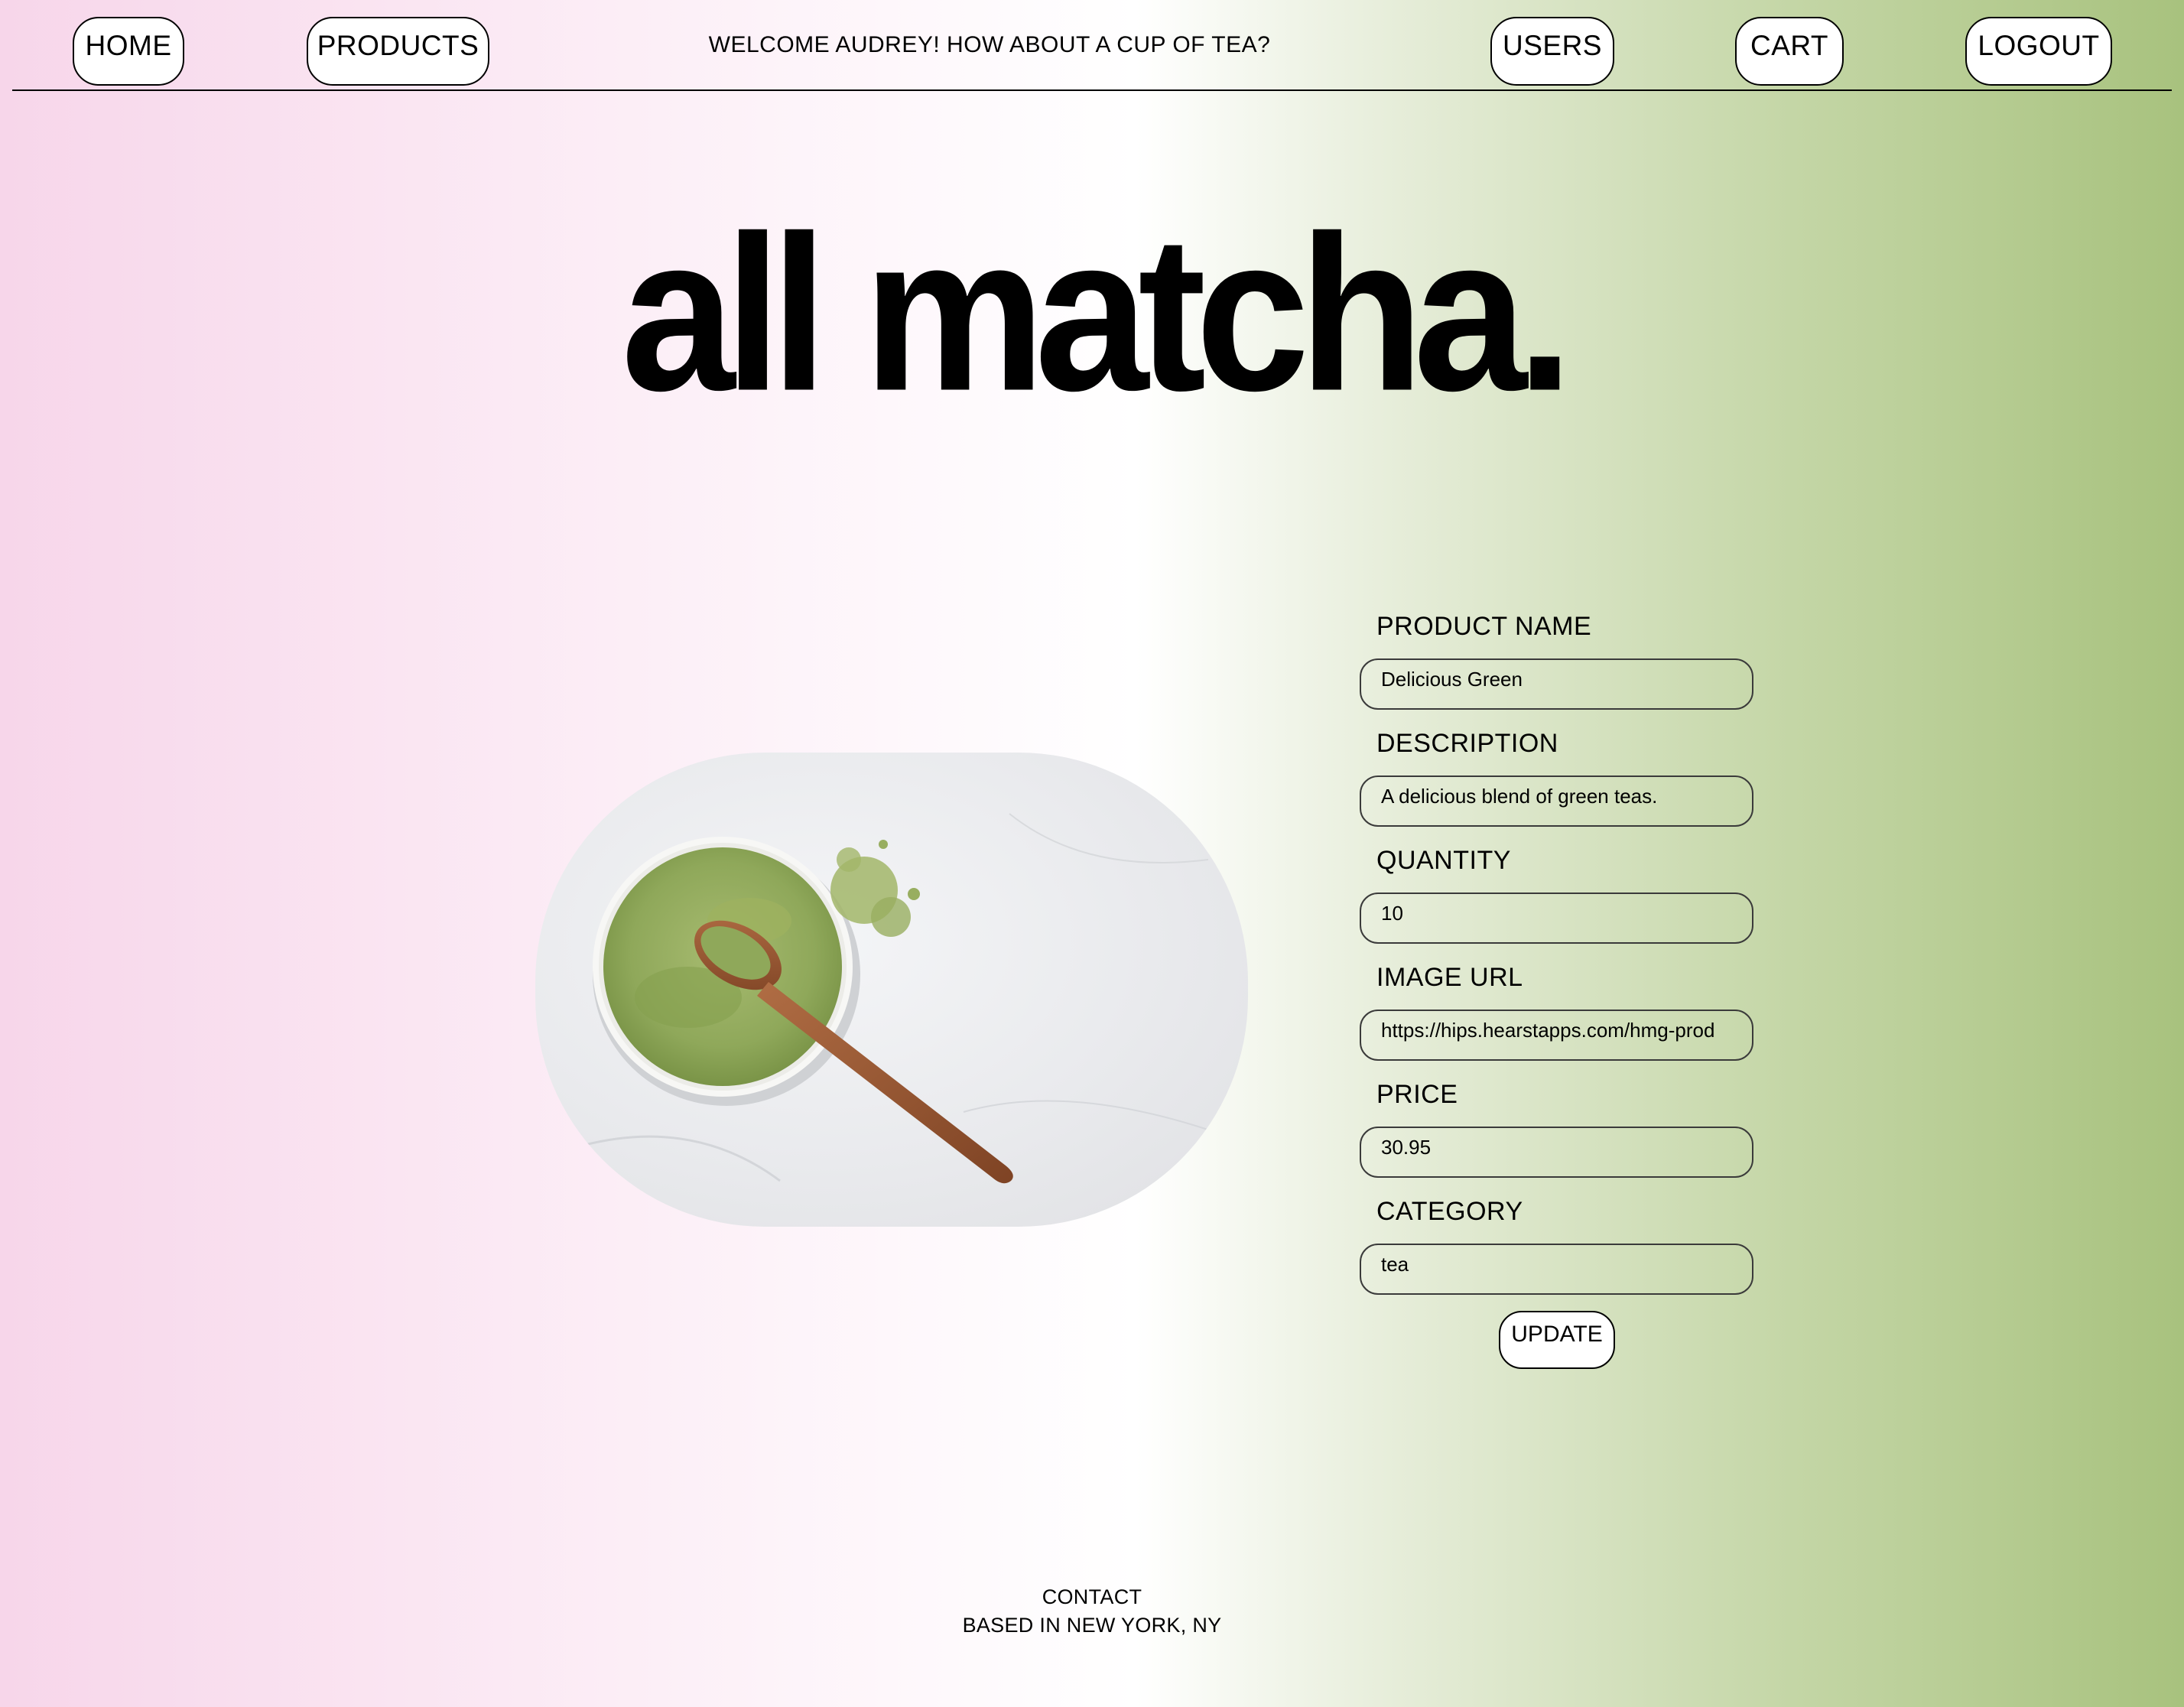 The image size is (2184, 1707). I want to click on product-name-label: PRODUCT NAME, so click(1484, 626).